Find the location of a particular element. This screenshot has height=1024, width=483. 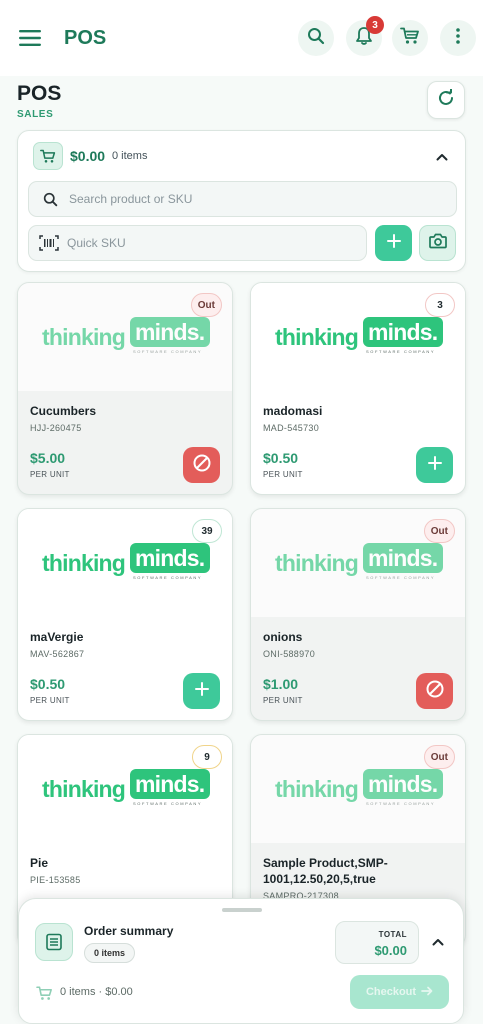

expand-summary-button is located at coordinates (438, 942).